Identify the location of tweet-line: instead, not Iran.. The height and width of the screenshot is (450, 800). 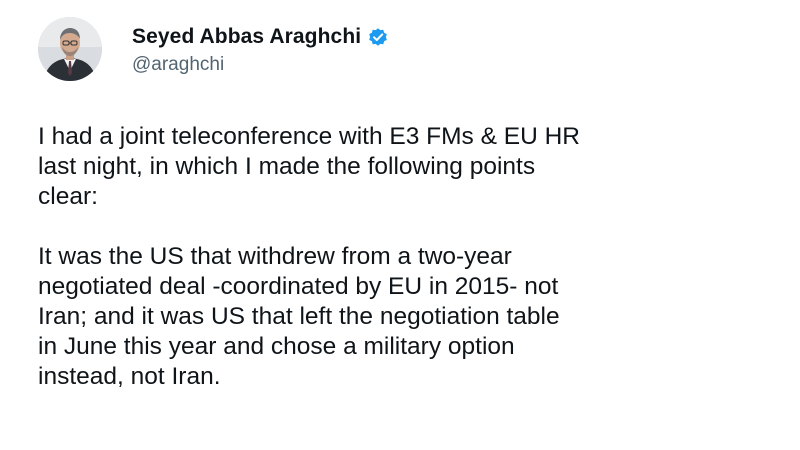
(129, 376).